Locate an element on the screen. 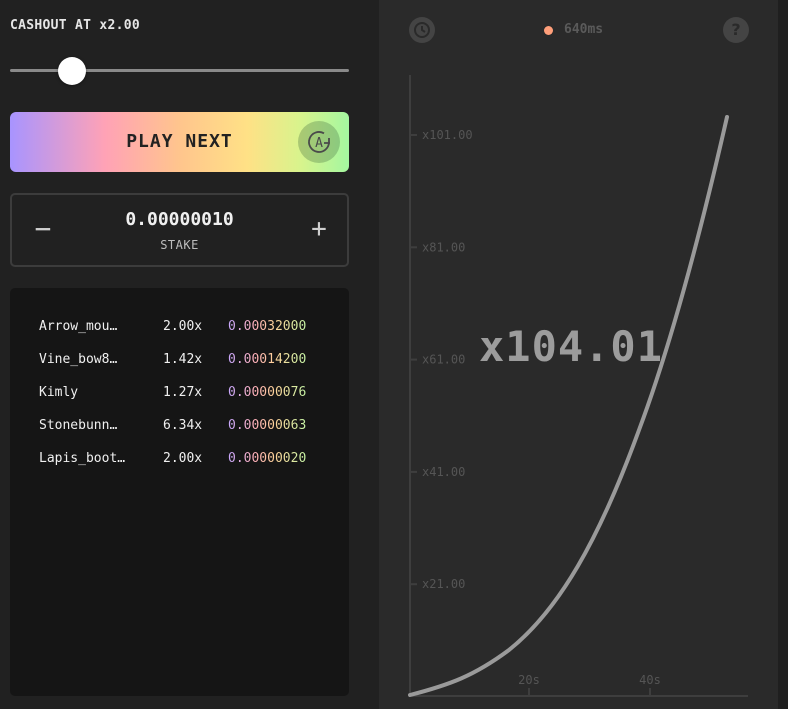  bet-row: Stonebunn… 6.34x 0.00000063 is located at coordinates (189, 428).